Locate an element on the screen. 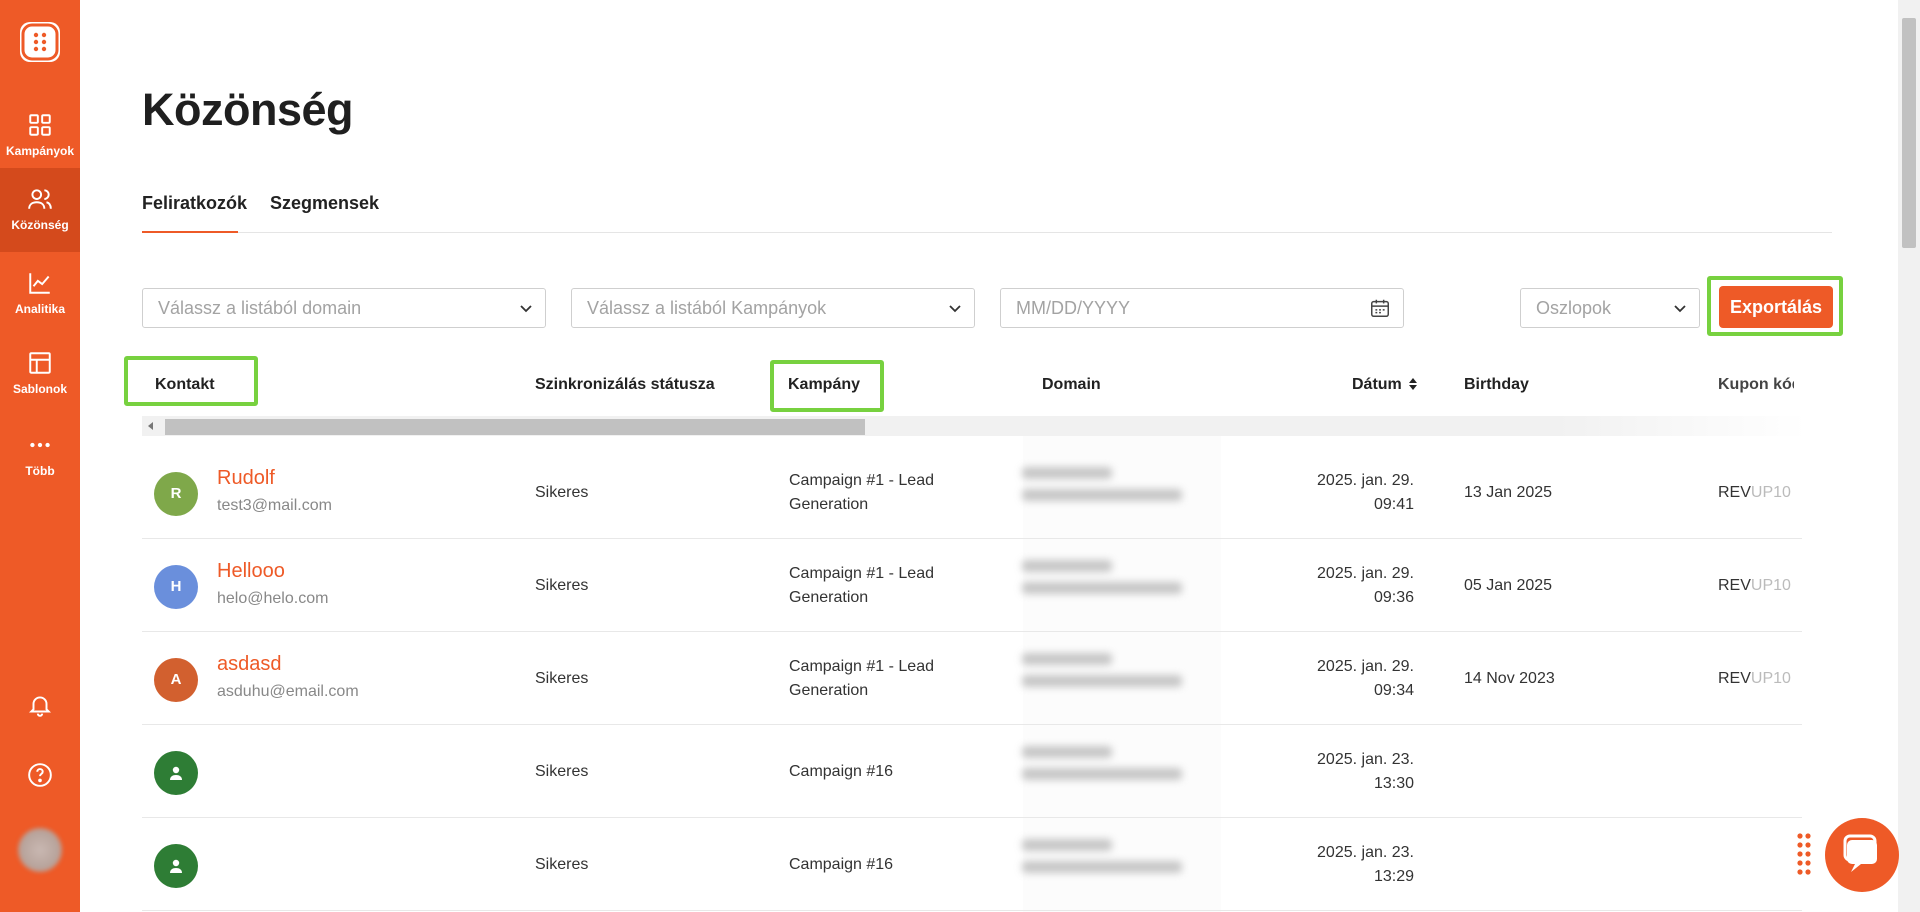 The height and width of the screenshot is (912, 1920). contact-name-link: asdasd is located at coordinates (249, 664).